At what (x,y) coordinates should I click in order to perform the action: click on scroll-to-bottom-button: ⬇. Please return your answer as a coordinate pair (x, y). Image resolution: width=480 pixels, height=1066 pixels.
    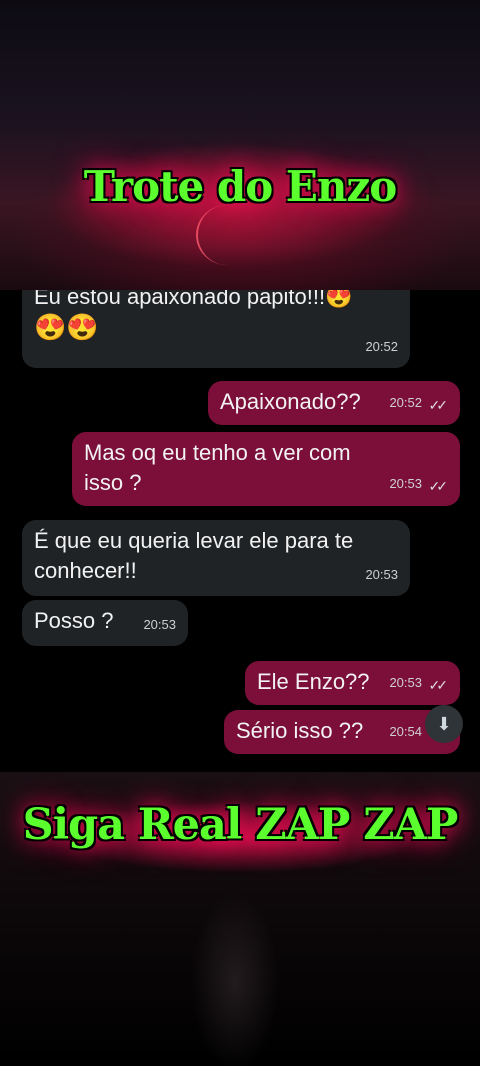
    Looking at the image, I should click on (444, 724).